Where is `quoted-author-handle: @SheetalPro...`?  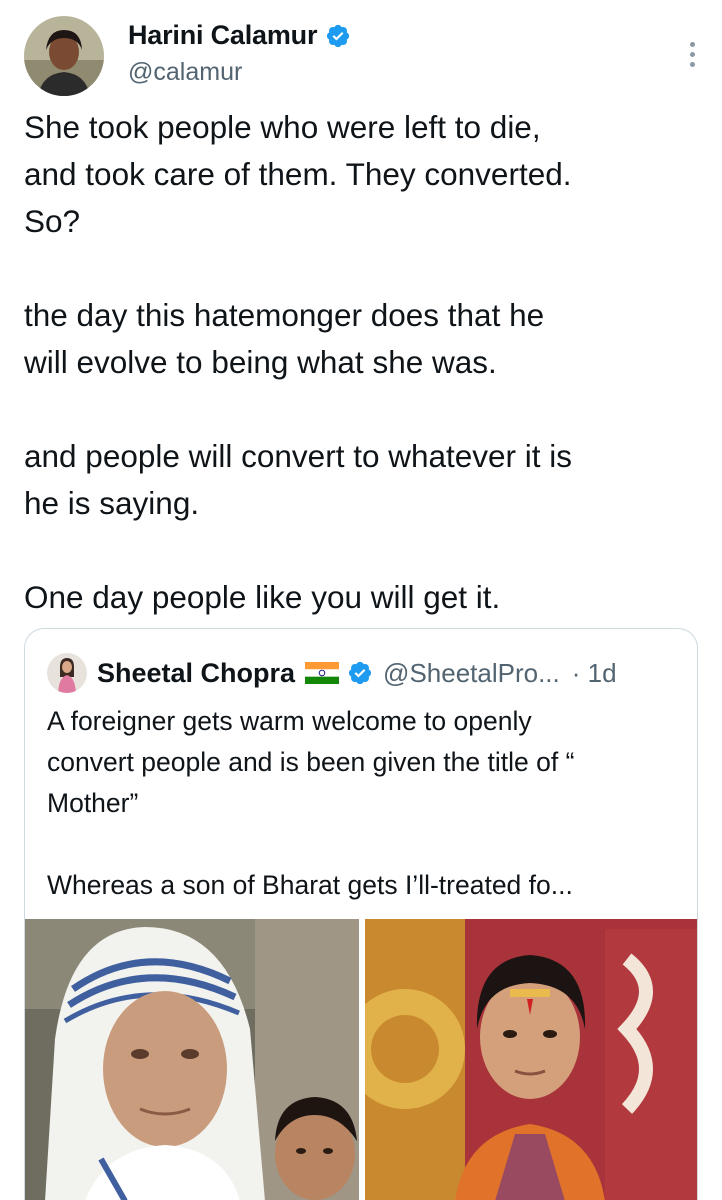
quoted-author-handle: @SheetalPro... is located at coordinates (471, 673).